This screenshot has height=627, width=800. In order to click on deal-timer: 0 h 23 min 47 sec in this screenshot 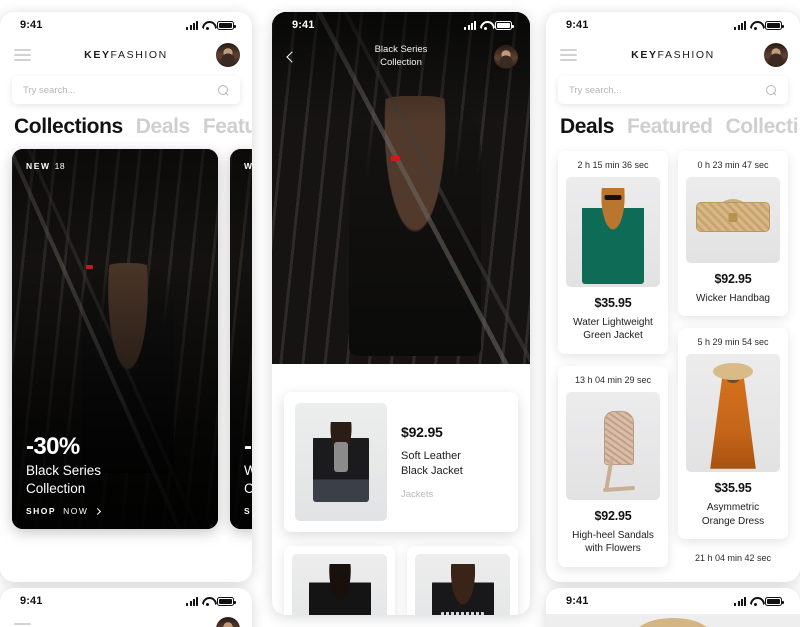, I will do `click(733, 165)`.